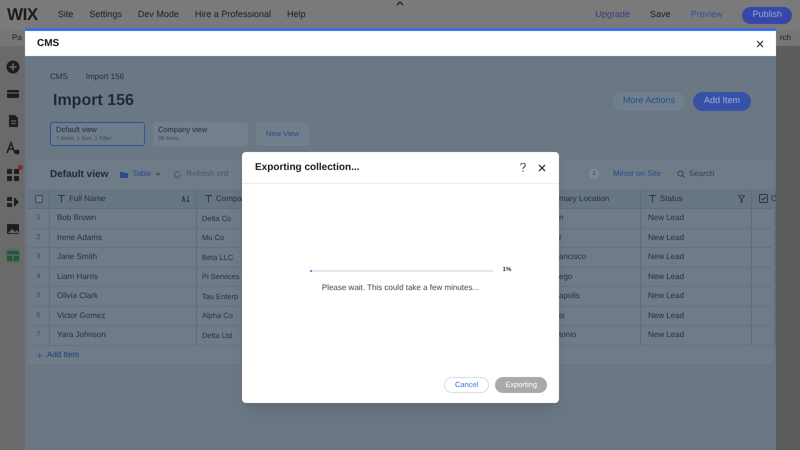 This screenshot has height=450, width=800. What do you see at coordinates (77, 296) in the screenshot?
I see `table-cell: Olivia Clark` at bounding box center [77, 296].